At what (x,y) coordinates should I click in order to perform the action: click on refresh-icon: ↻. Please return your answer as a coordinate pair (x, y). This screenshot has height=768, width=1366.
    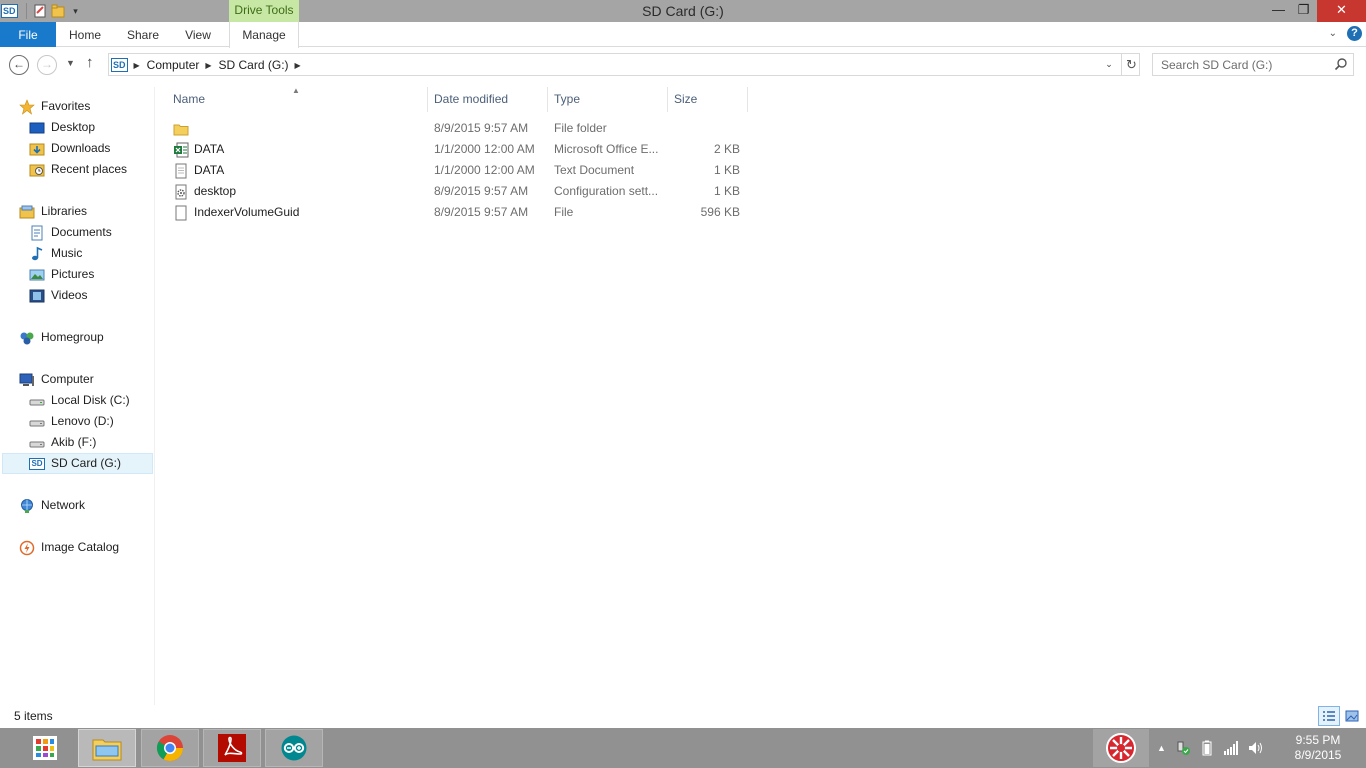
    Looking at the image, I should click on (1131, 64).